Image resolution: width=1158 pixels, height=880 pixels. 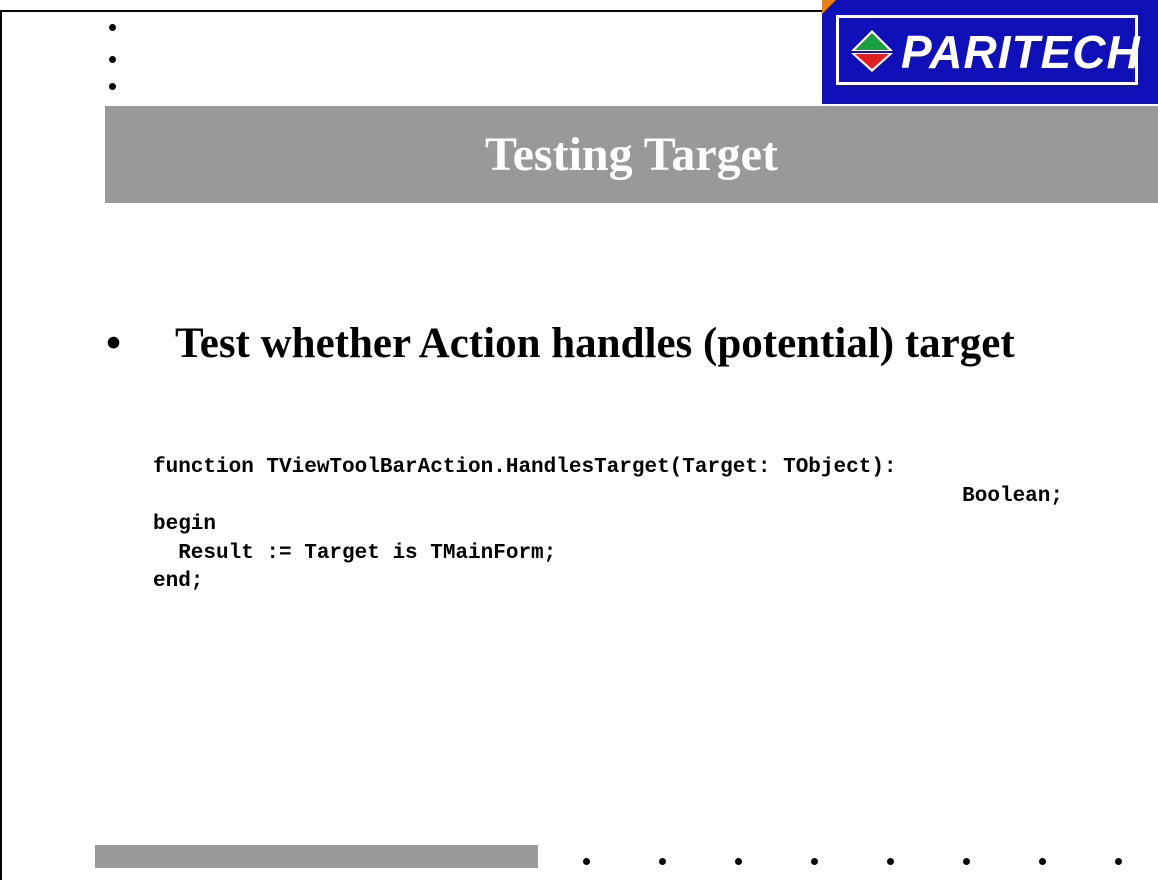 I want to click on logo-text: PARITECH, so click(x=1021, y=52).